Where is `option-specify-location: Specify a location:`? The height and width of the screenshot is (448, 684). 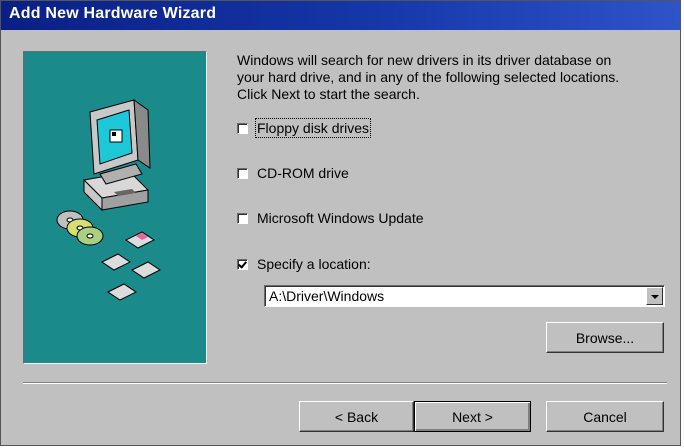 option-specify-location: Specify a location: is located at coordinates (304, 264).